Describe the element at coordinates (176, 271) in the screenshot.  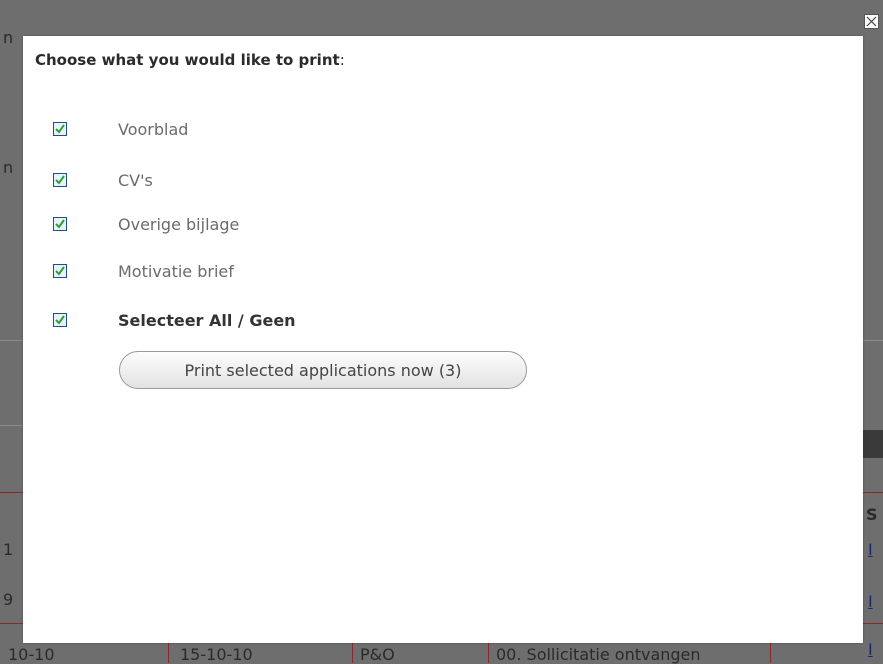
I see `option-label: Motivatie brief` at that location.